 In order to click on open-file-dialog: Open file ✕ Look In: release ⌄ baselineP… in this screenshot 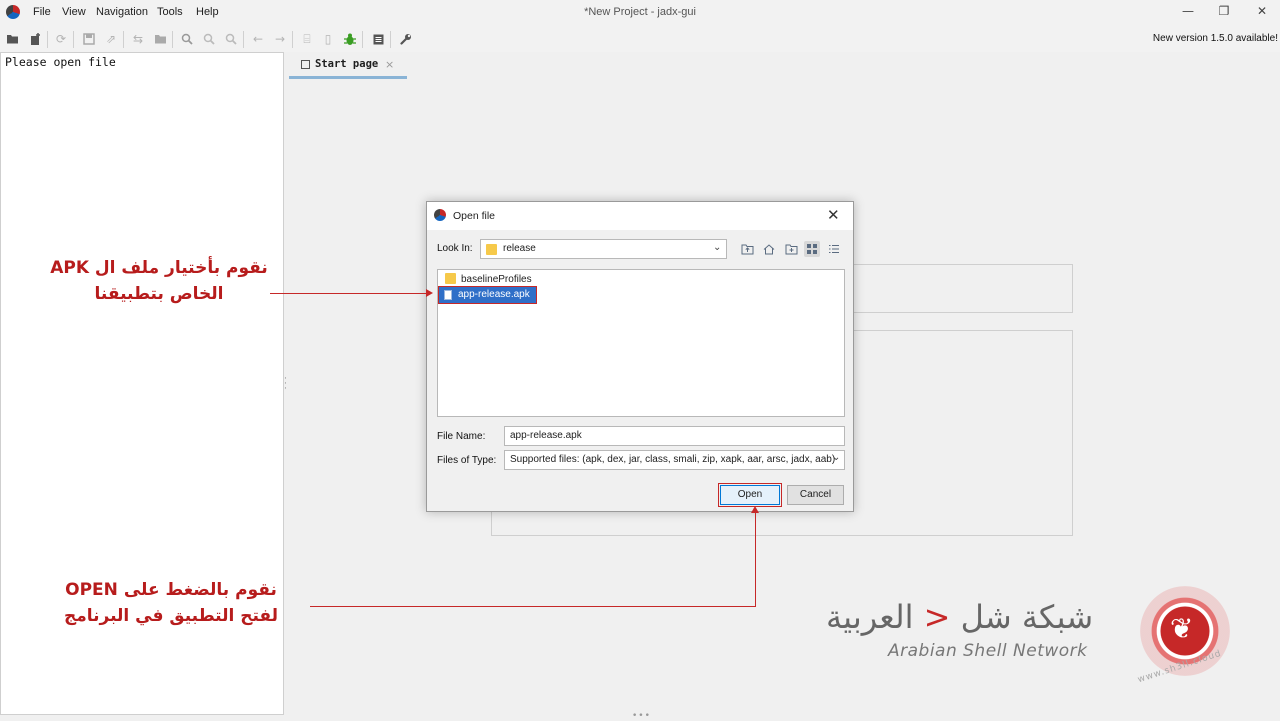, I will do `click(640, 356)`.